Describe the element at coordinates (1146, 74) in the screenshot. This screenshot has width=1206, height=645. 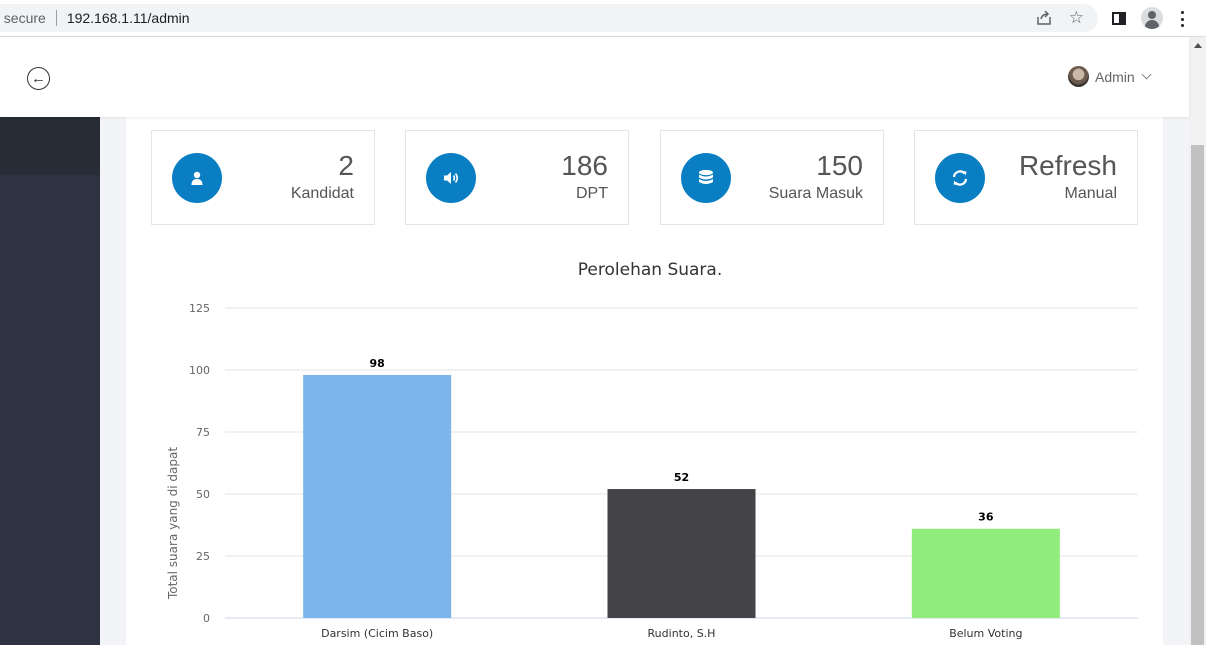
I see `chevron-down-icon` at that location.